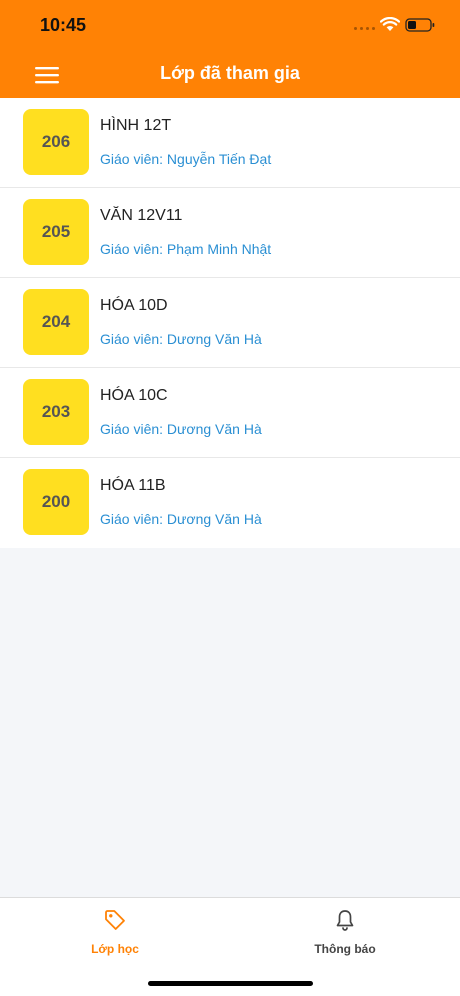 Image resolution: width=460 pixels, height=996 pixels. What do you see at coordinates (136, 125) in the screenshot?
I see `class-name: HÌNH 12T` at bounding box center [136, 125].